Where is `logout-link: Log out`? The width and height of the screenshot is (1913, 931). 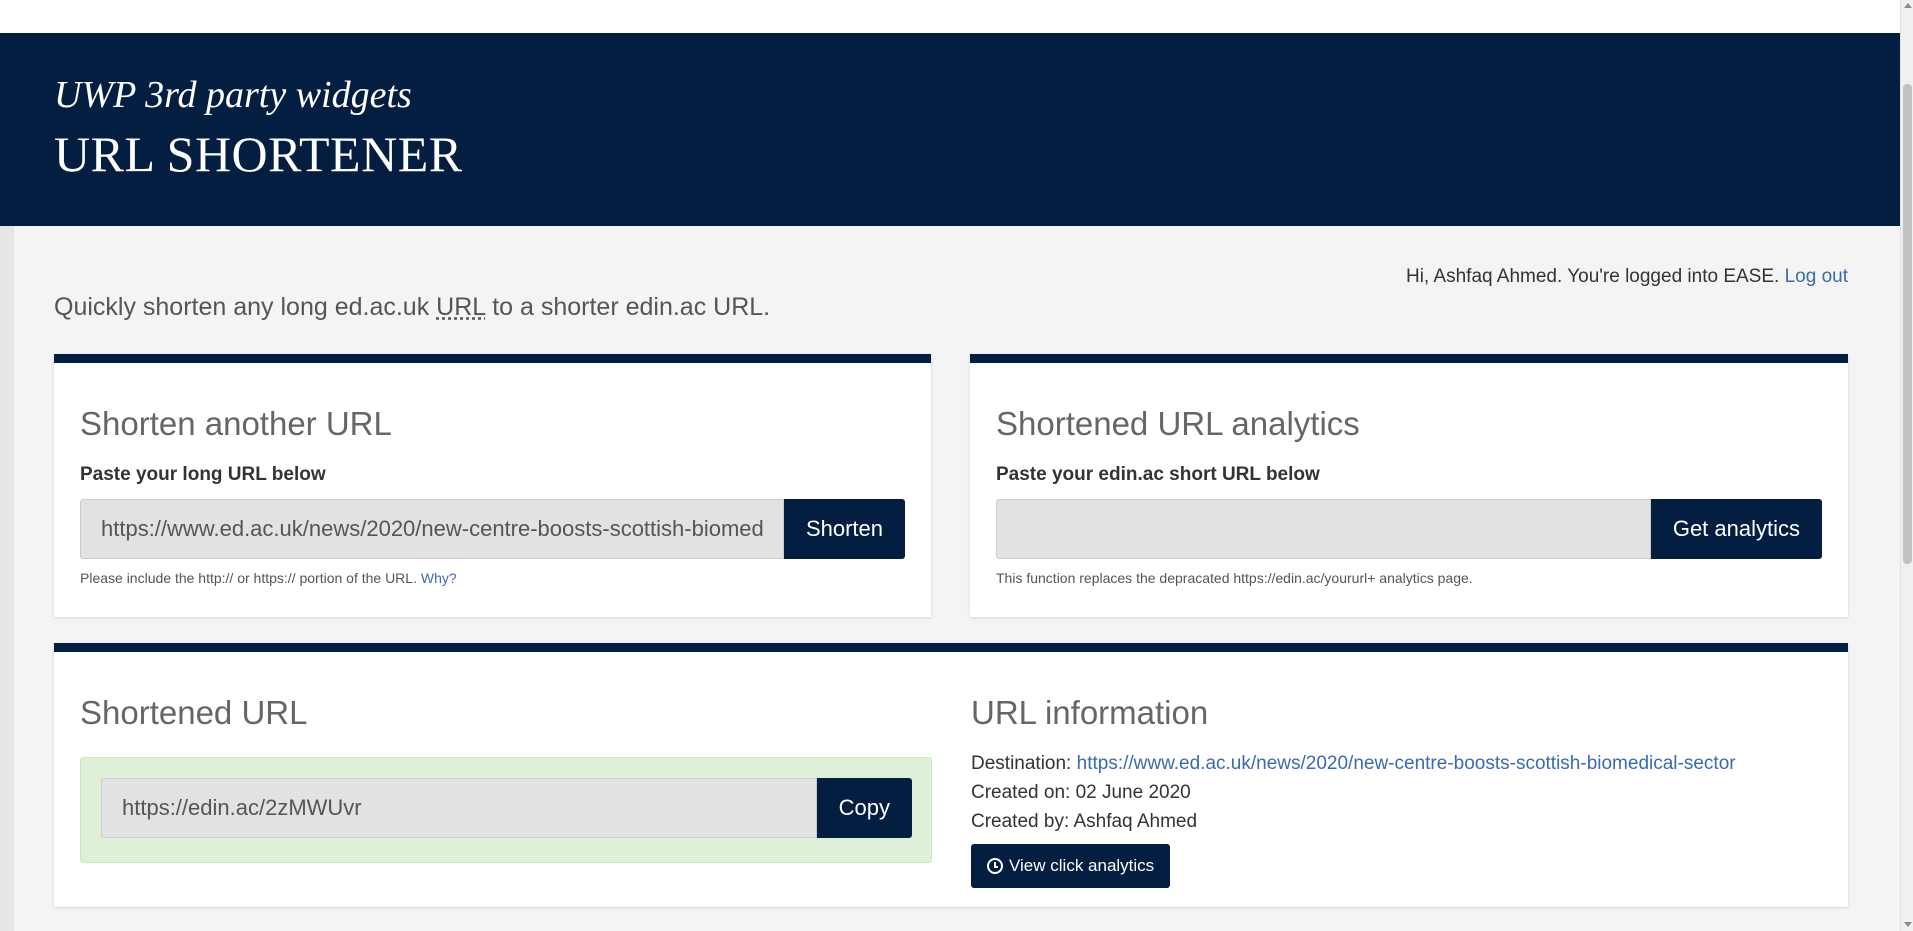
logout-link: Log out is located at coordinates (1816, 276).